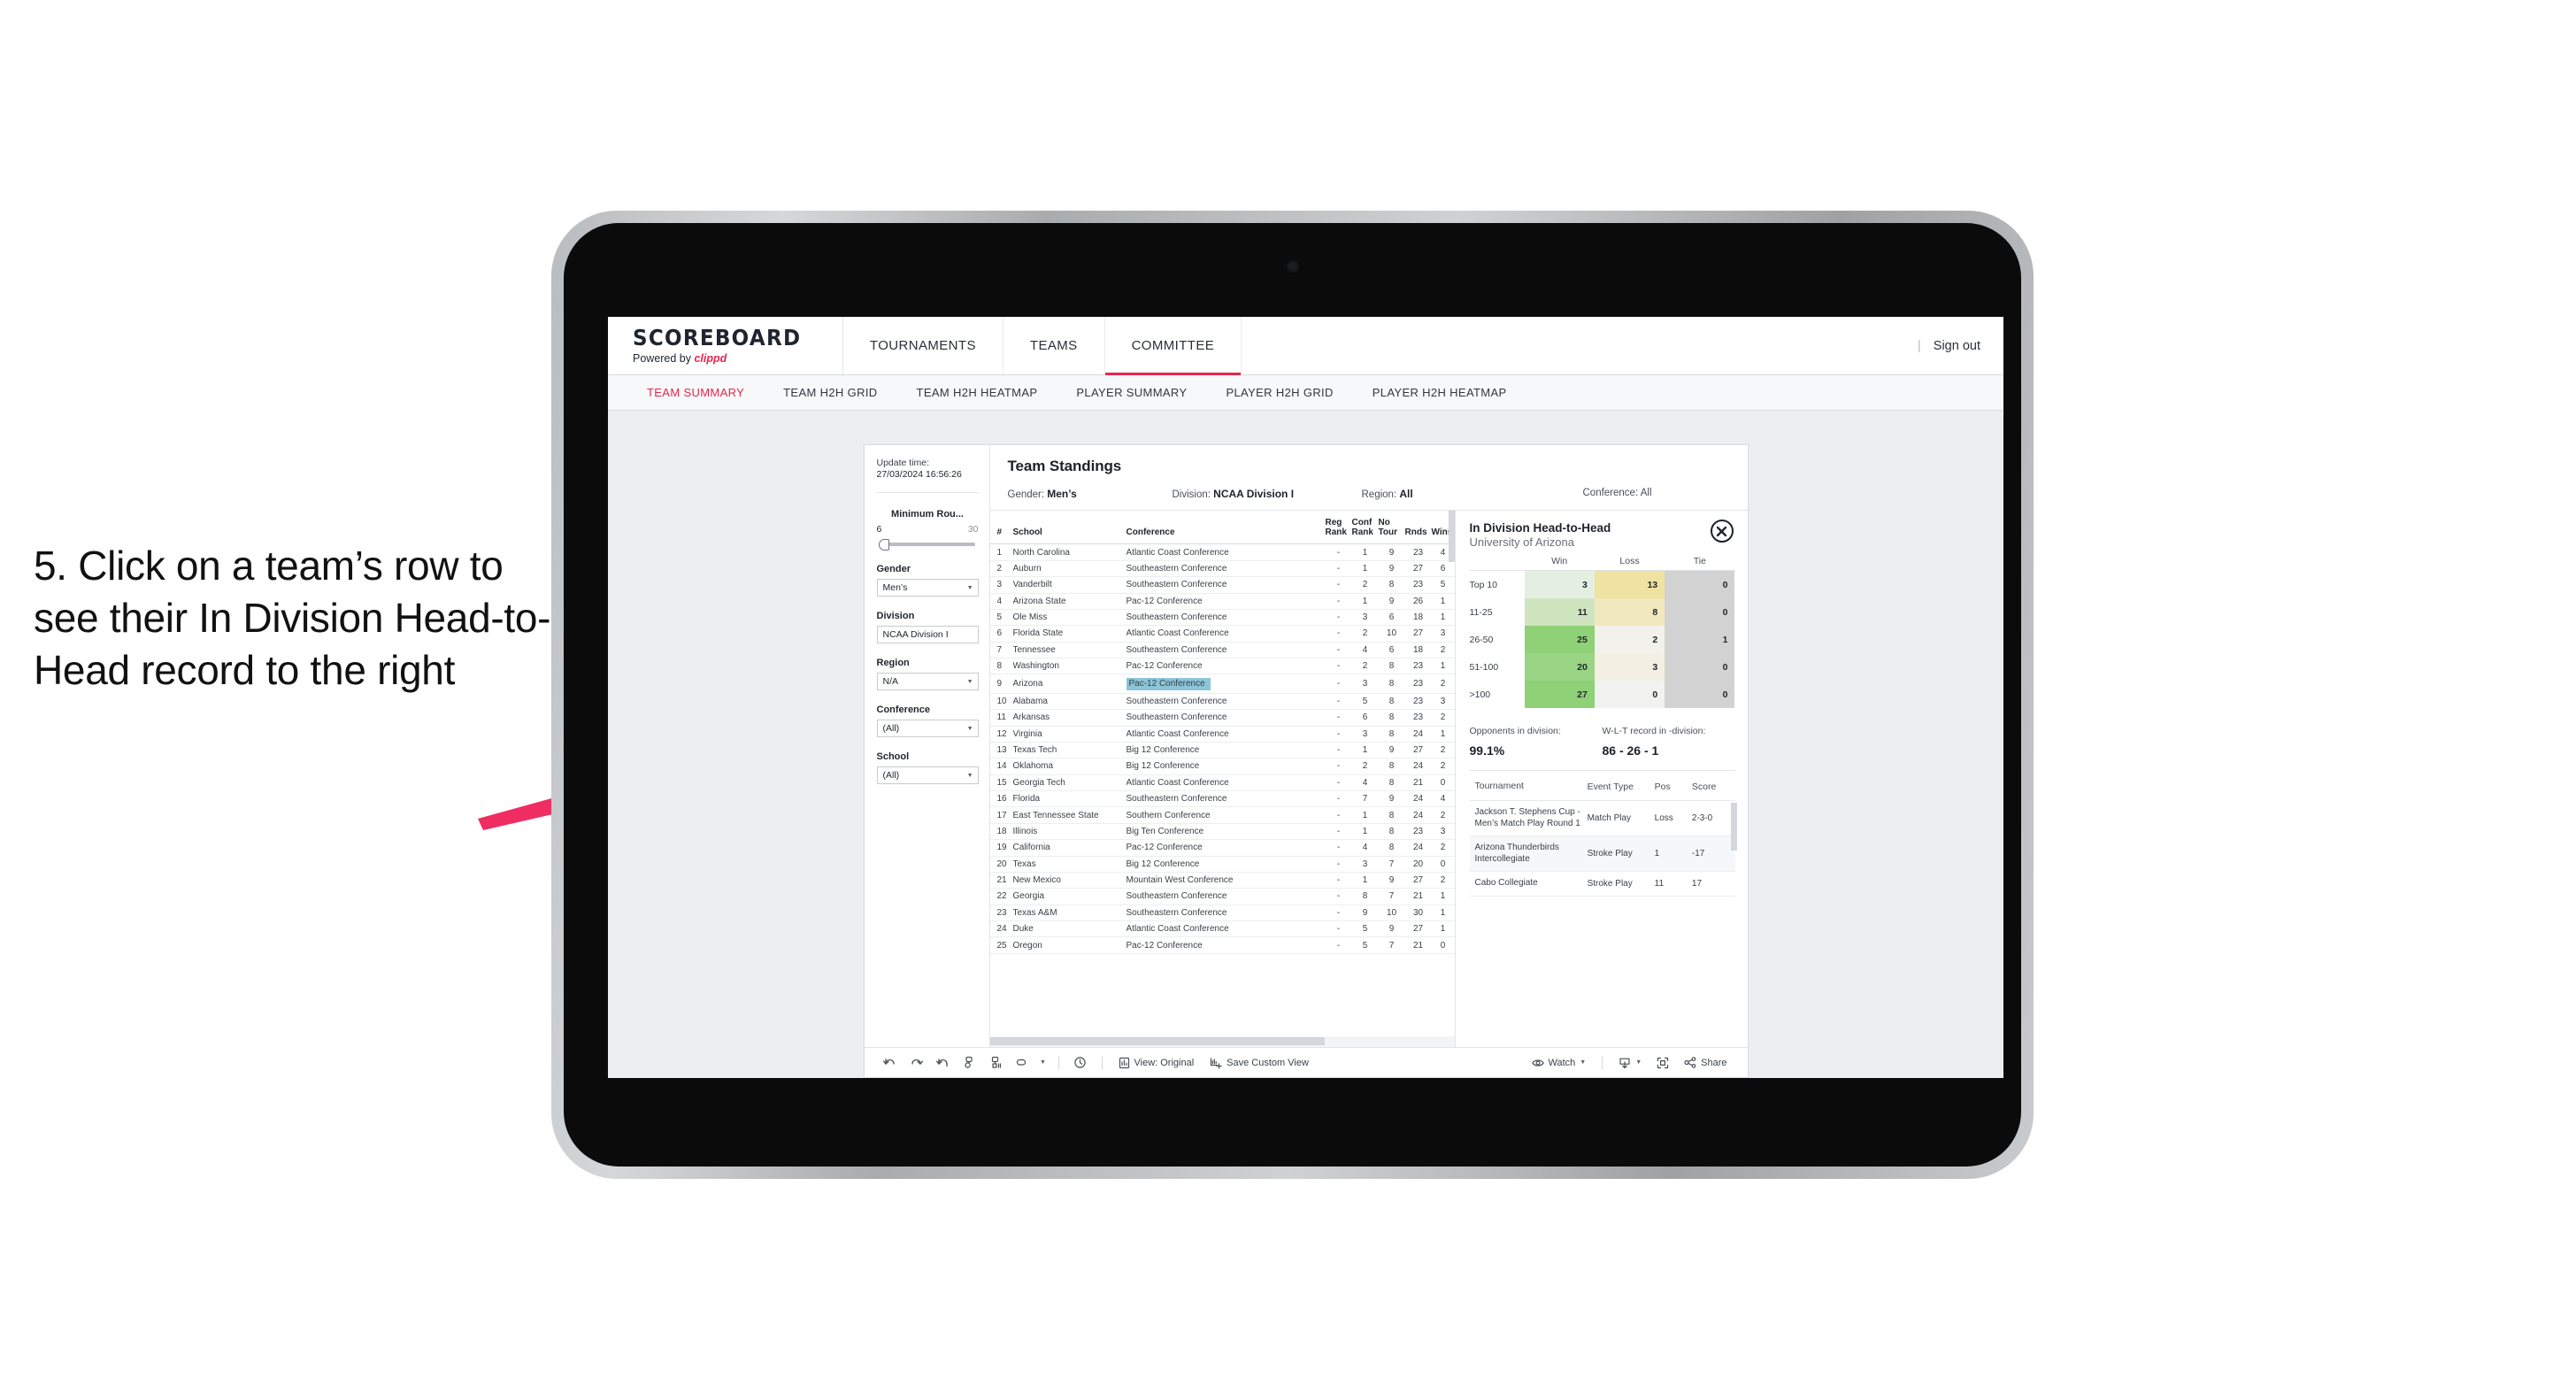 The image size is (2576, 1386). Describe the element at coordinates (1733, 827) in the screenshot. I see `tournaments-scrollbar` at that location.